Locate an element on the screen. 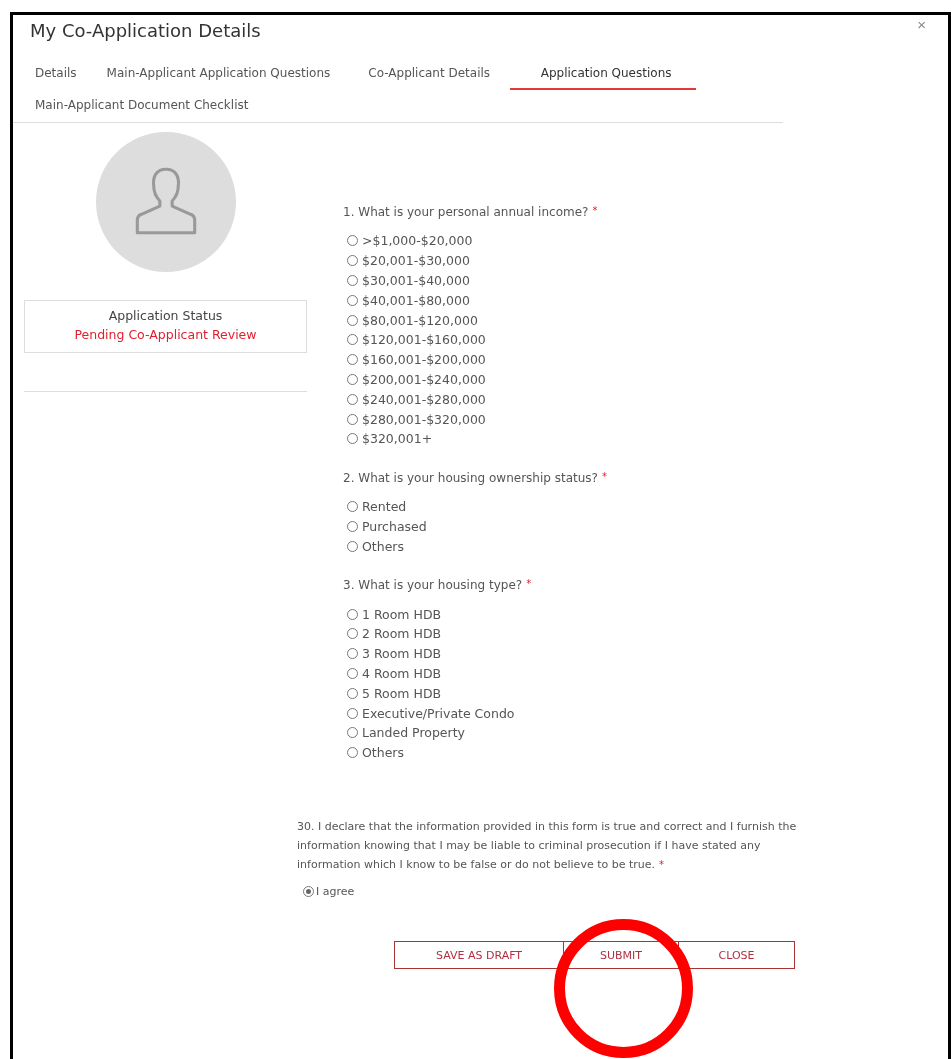 Image resolution: width=951 pixels, height=1059 pixels. question-text: 3. What is your housing type? * is located at coordinates (437, 585).